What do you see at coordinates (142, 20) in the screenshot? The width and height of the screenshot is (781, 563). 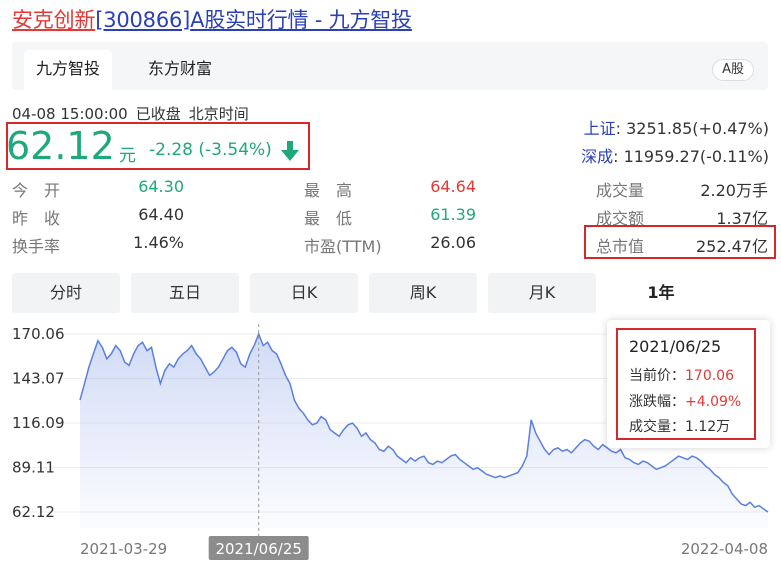 I see `stock-code-link: [300866]` at bounding box center [142, 20].